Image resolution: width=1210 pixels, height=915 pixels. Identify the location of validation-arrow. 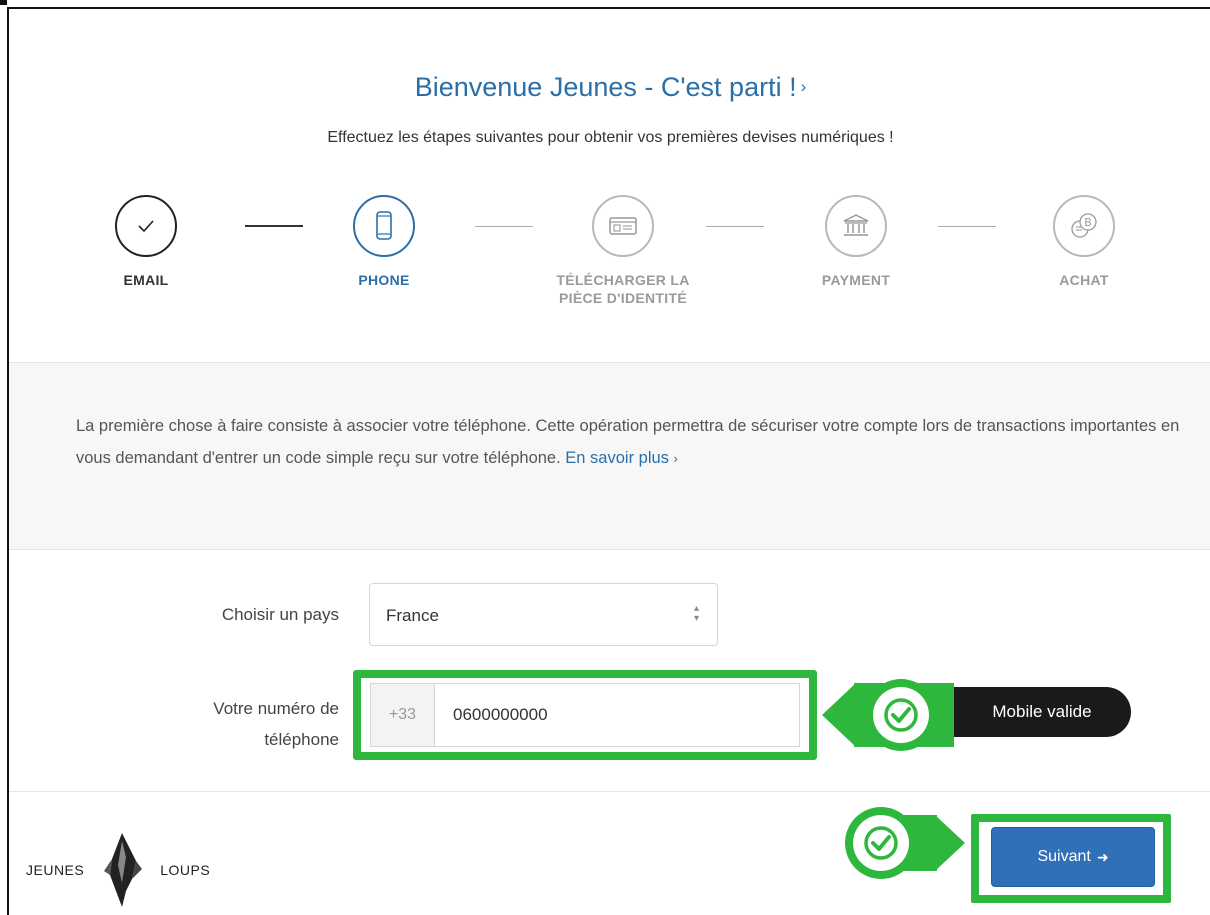
(839, 715).